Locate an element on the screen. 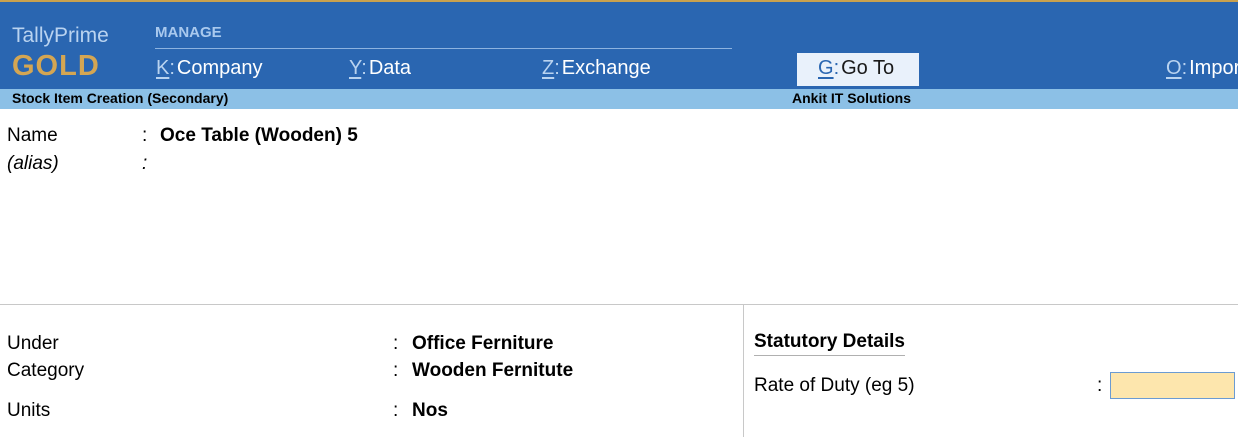 The width and height of the screenshot is (1238, 437). alias-colon: : is located at coordinates (145, 163).